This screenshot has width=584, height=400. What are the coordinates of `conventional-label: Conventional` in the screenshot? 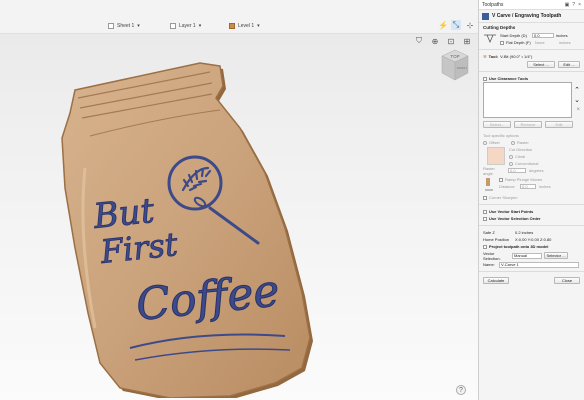 It's located at (527, 163).